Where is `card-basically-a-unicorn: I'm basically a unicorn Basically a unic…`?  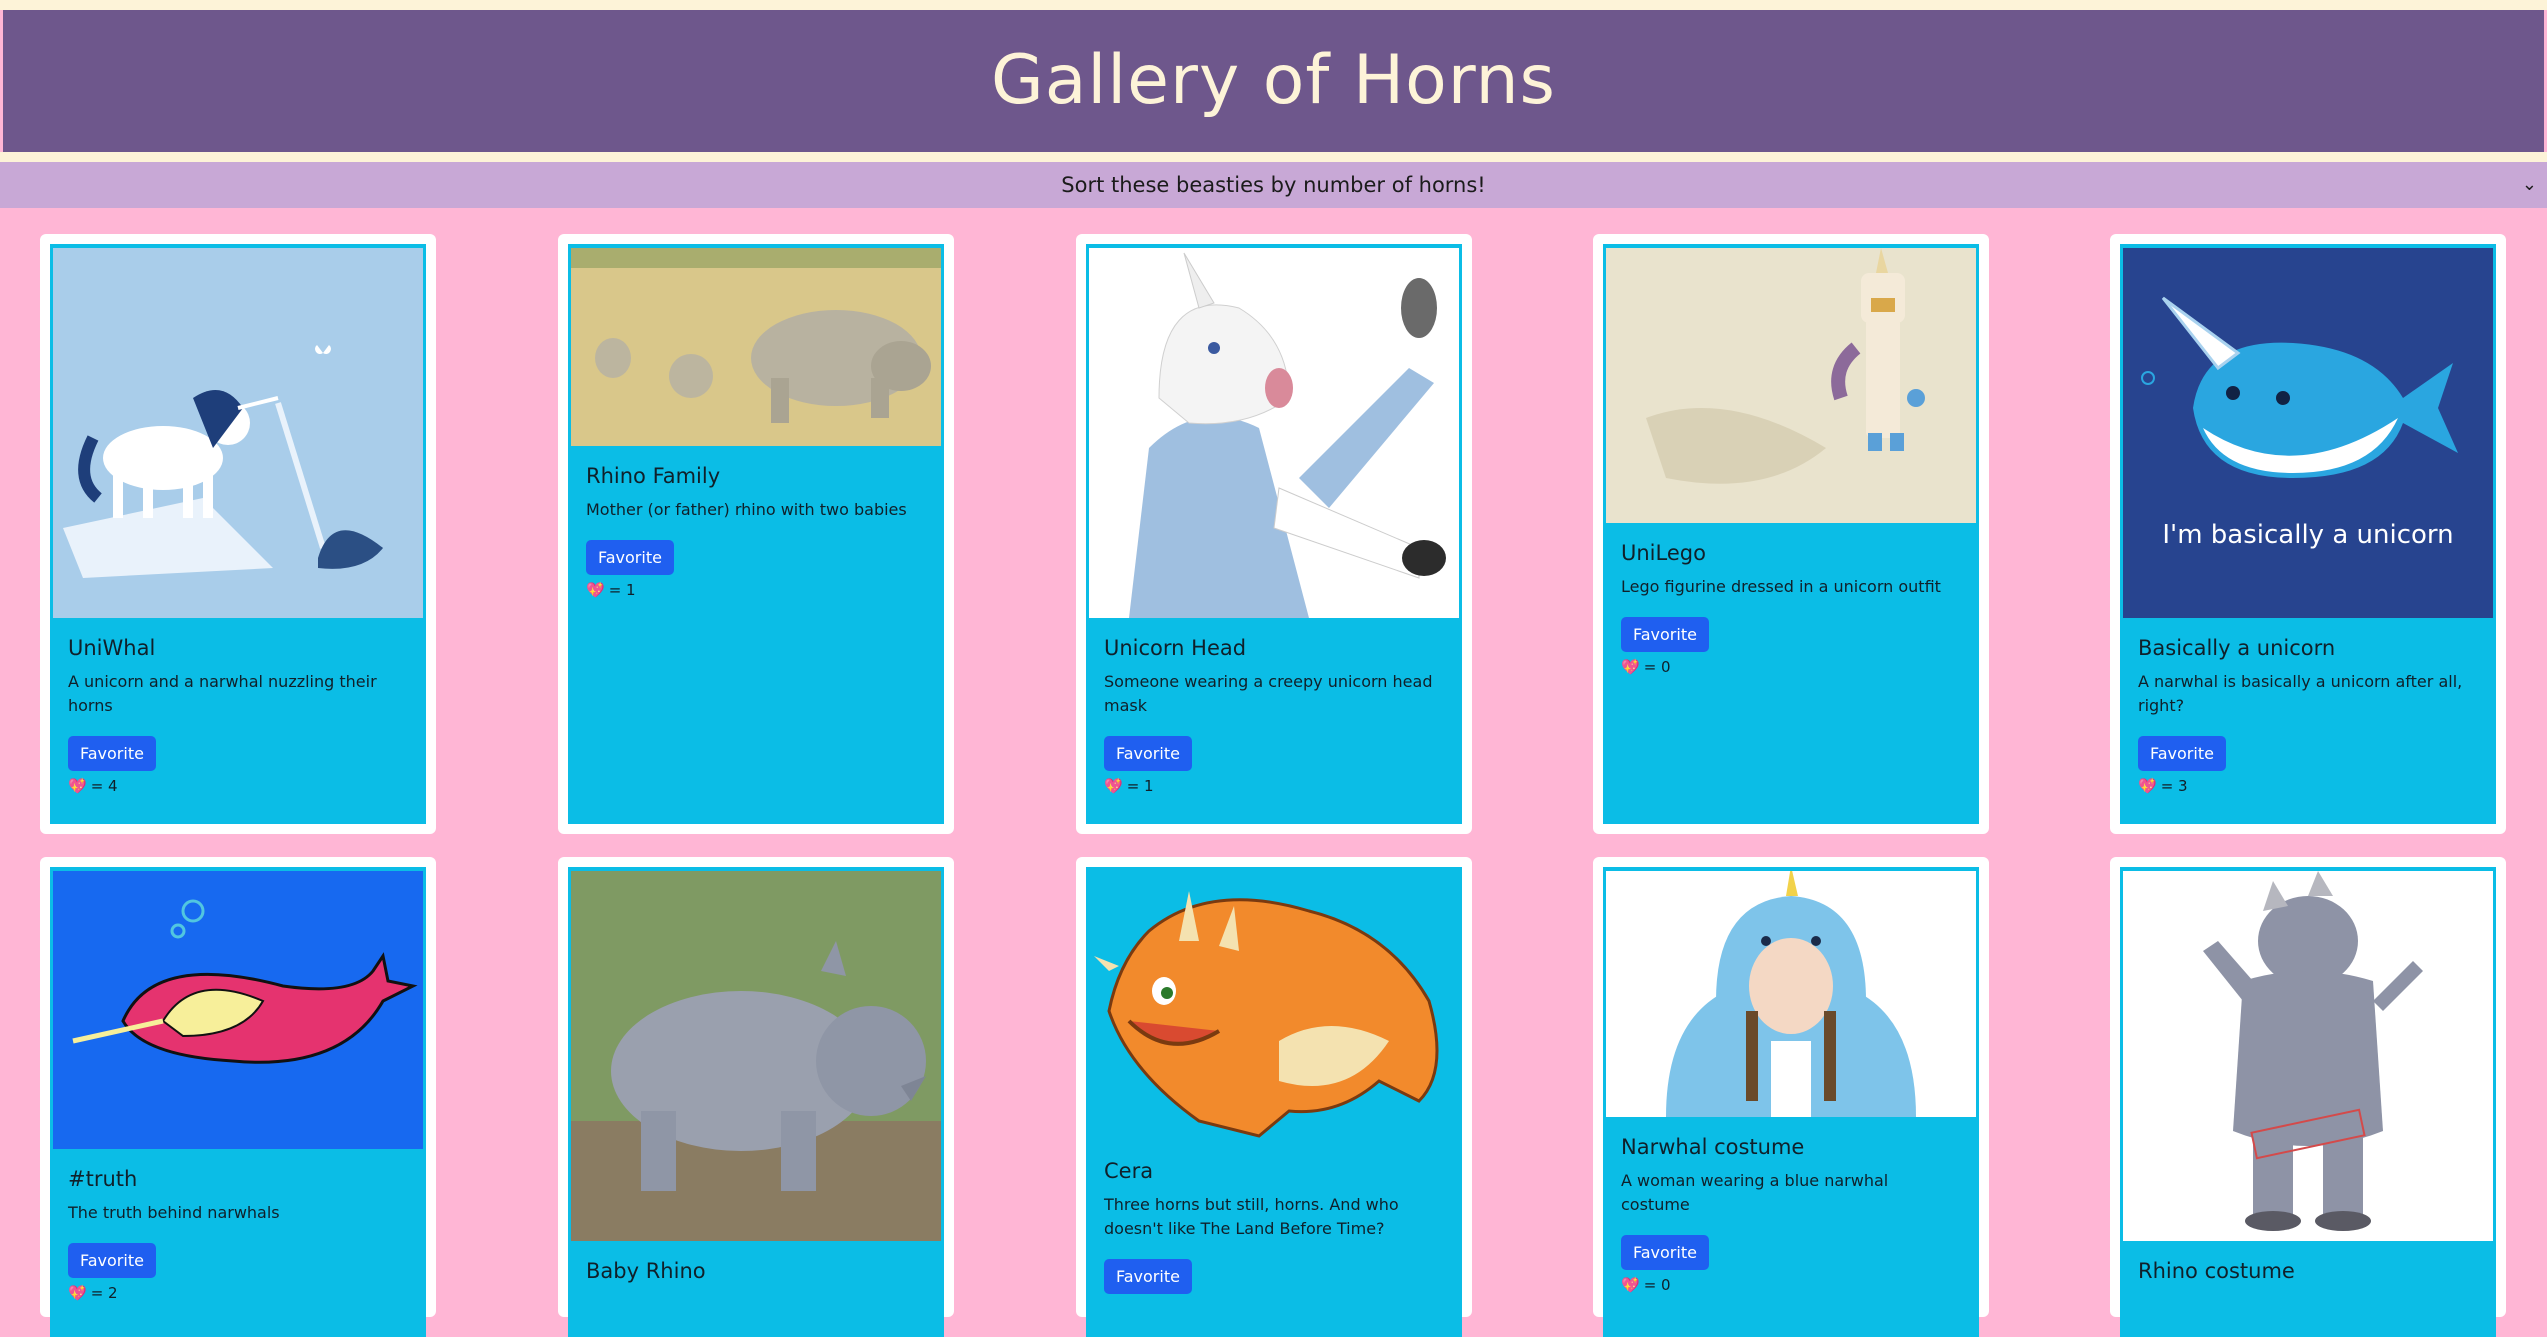 card-basically-a-unicorn: I'm basically a unicorn Basically a unic… is located at coordinates (2308, 534).